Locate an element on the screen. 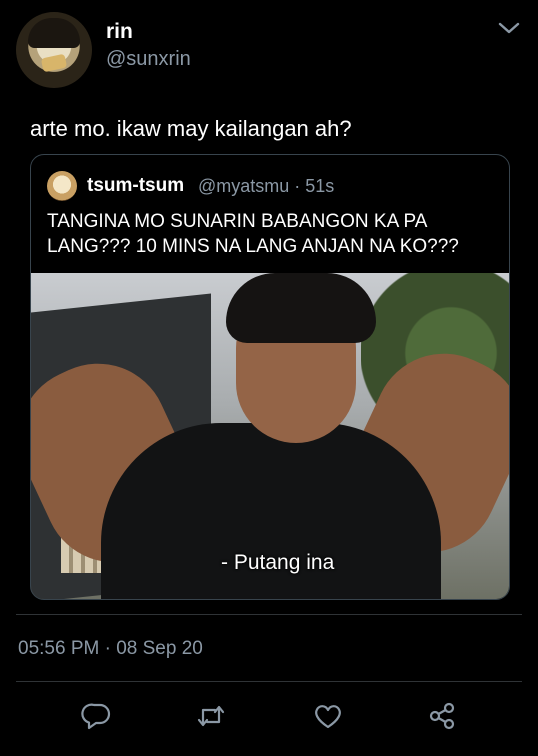  media-hair is located at coordinates (301, 308).